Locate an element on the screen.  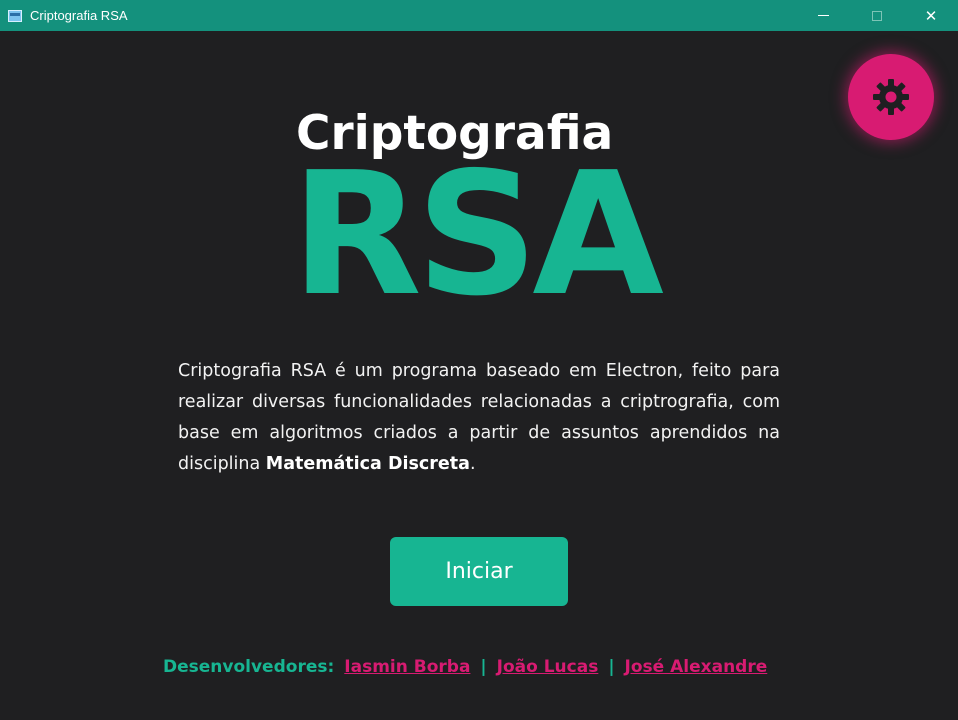
window-title: Criptografia RSA is located at coordinates (79, 15).